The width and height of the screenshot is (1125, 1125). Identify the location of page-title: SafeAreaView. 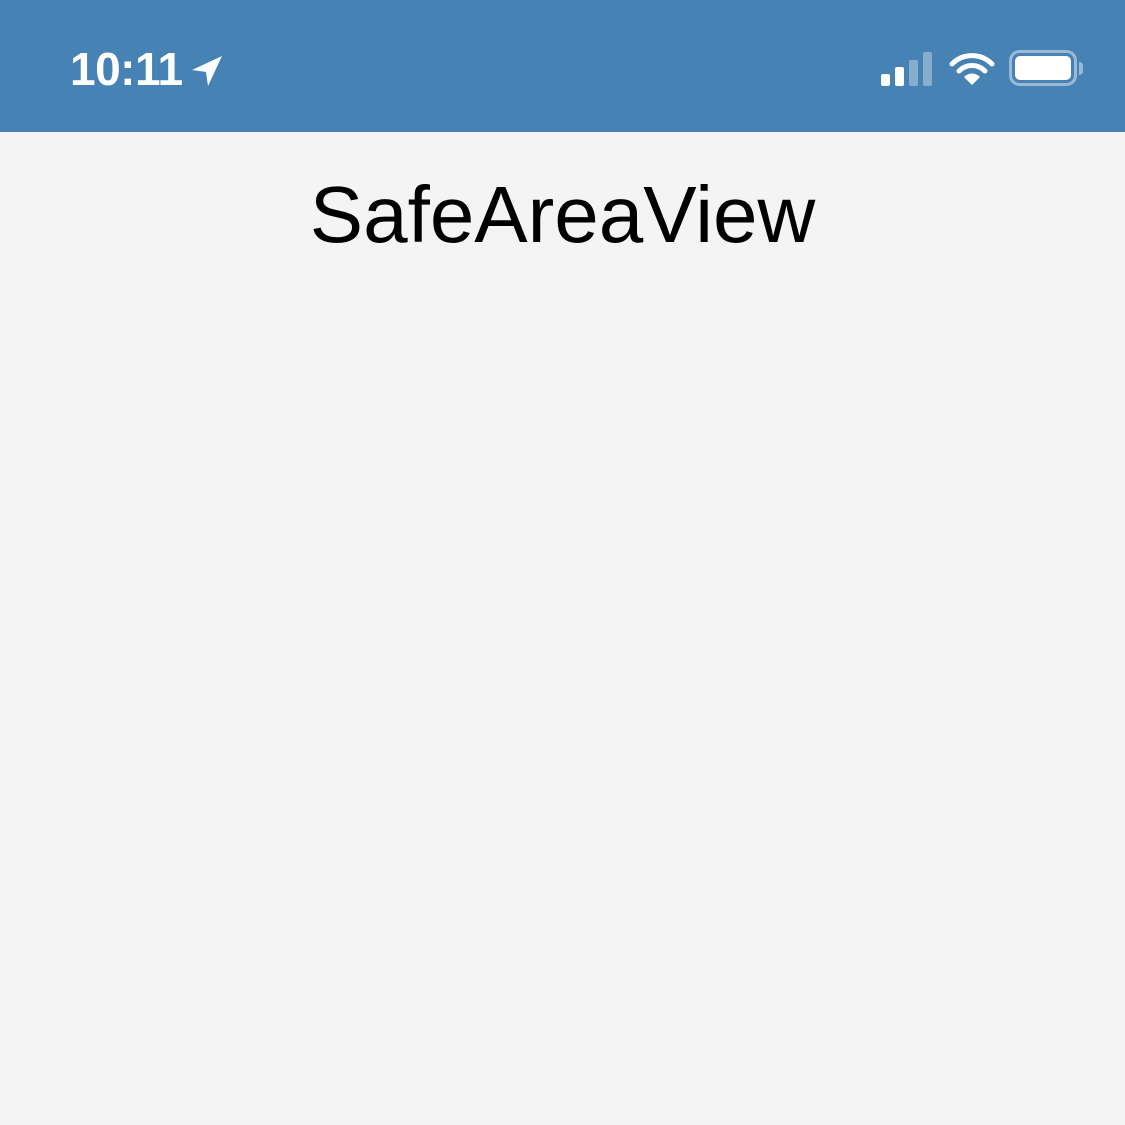
(562, 214).